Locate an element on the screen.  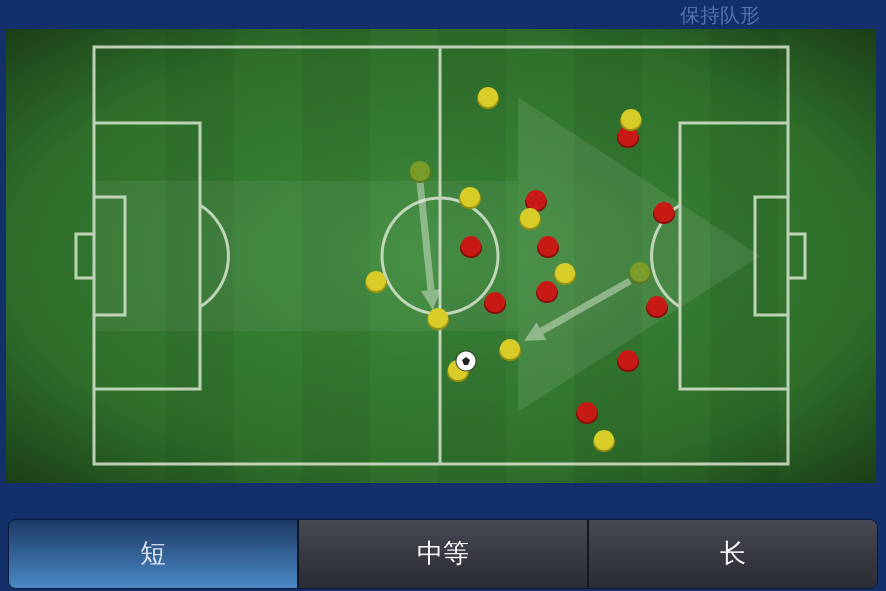
ball-icon is located at coordinates (466, 361).